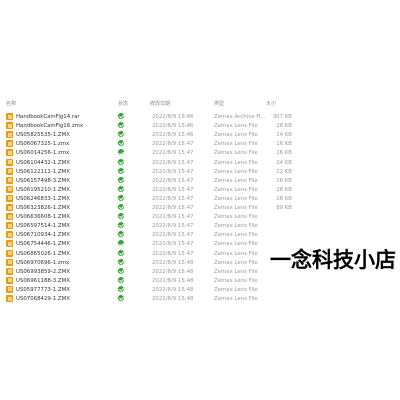  What do you see at coordinates (123, 103) in the screenshot?
I see `column-status-header: 状态` at bounding box center [123, 103].